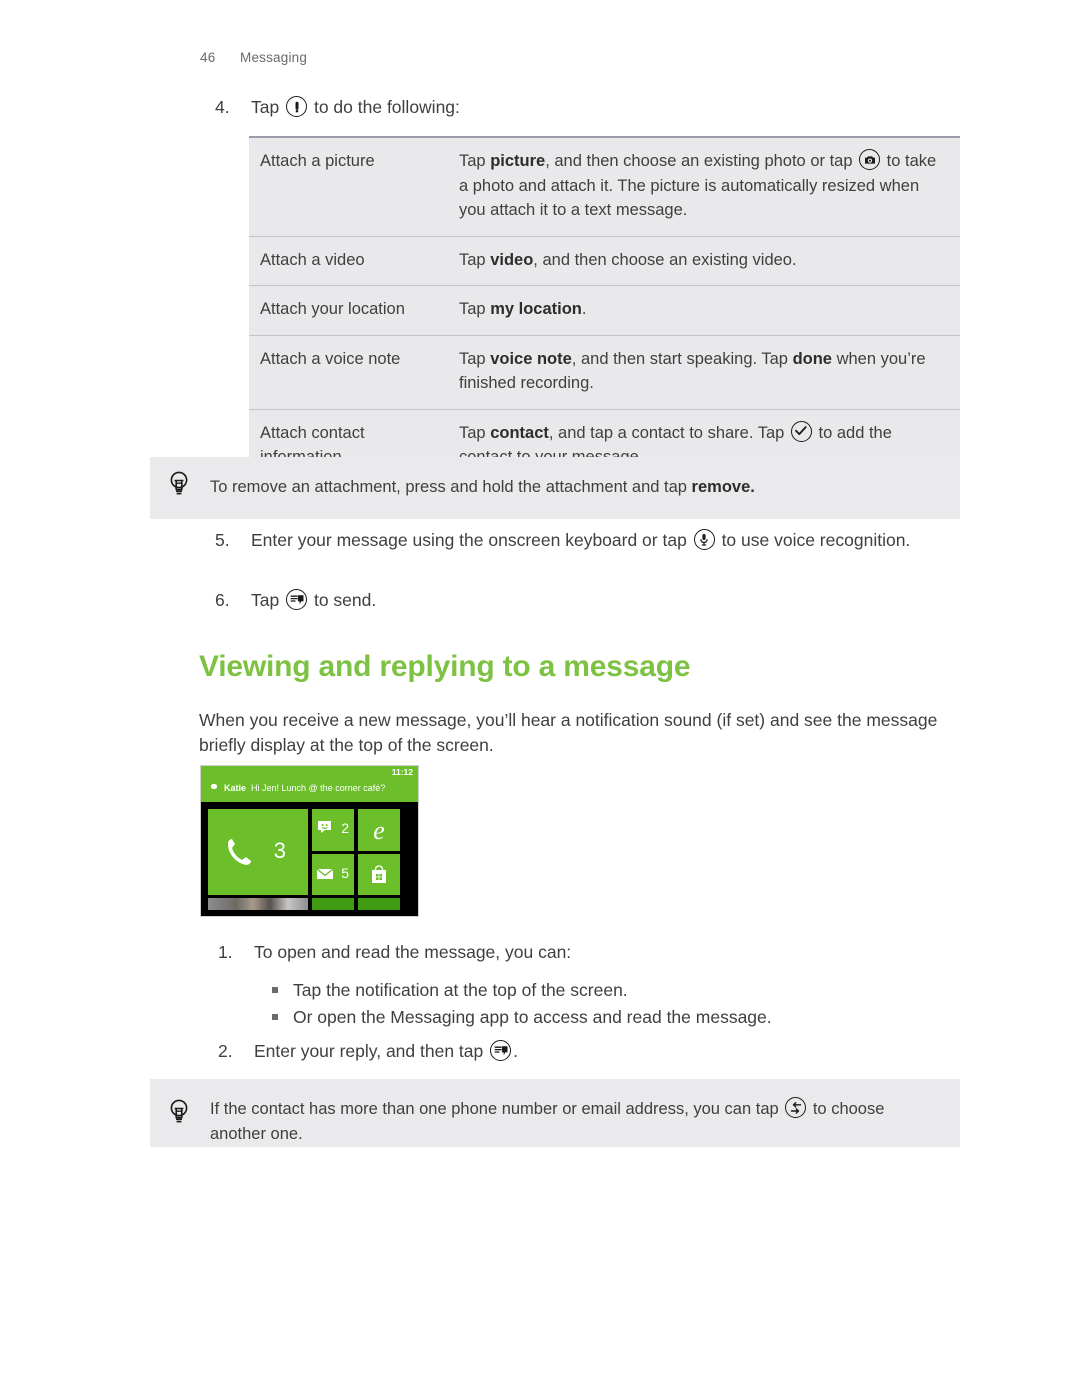  Describe the element at coordinates (235, 788) in the screenshot. I see `notification-sender: Katie` at that location.